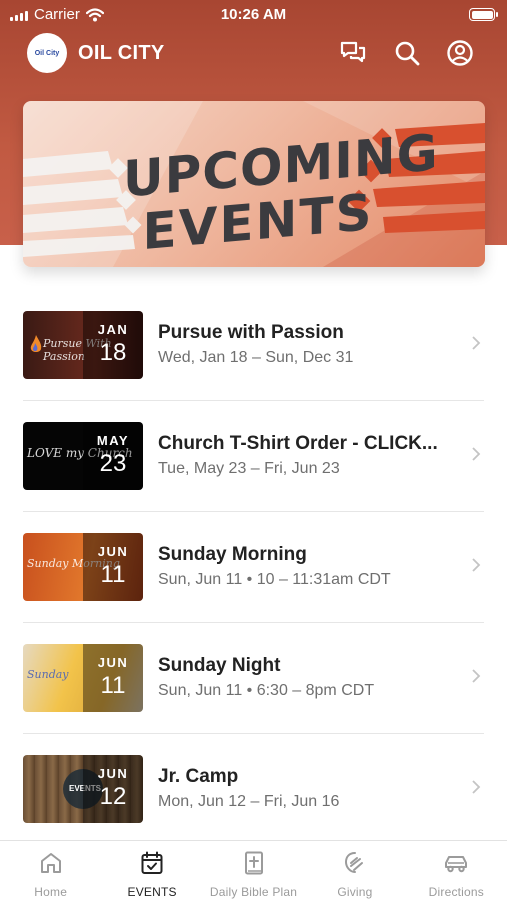  What do you see at coordinates (407, 53) in the screenshot?
I see `search-icon` at bounding box center [407, 53].